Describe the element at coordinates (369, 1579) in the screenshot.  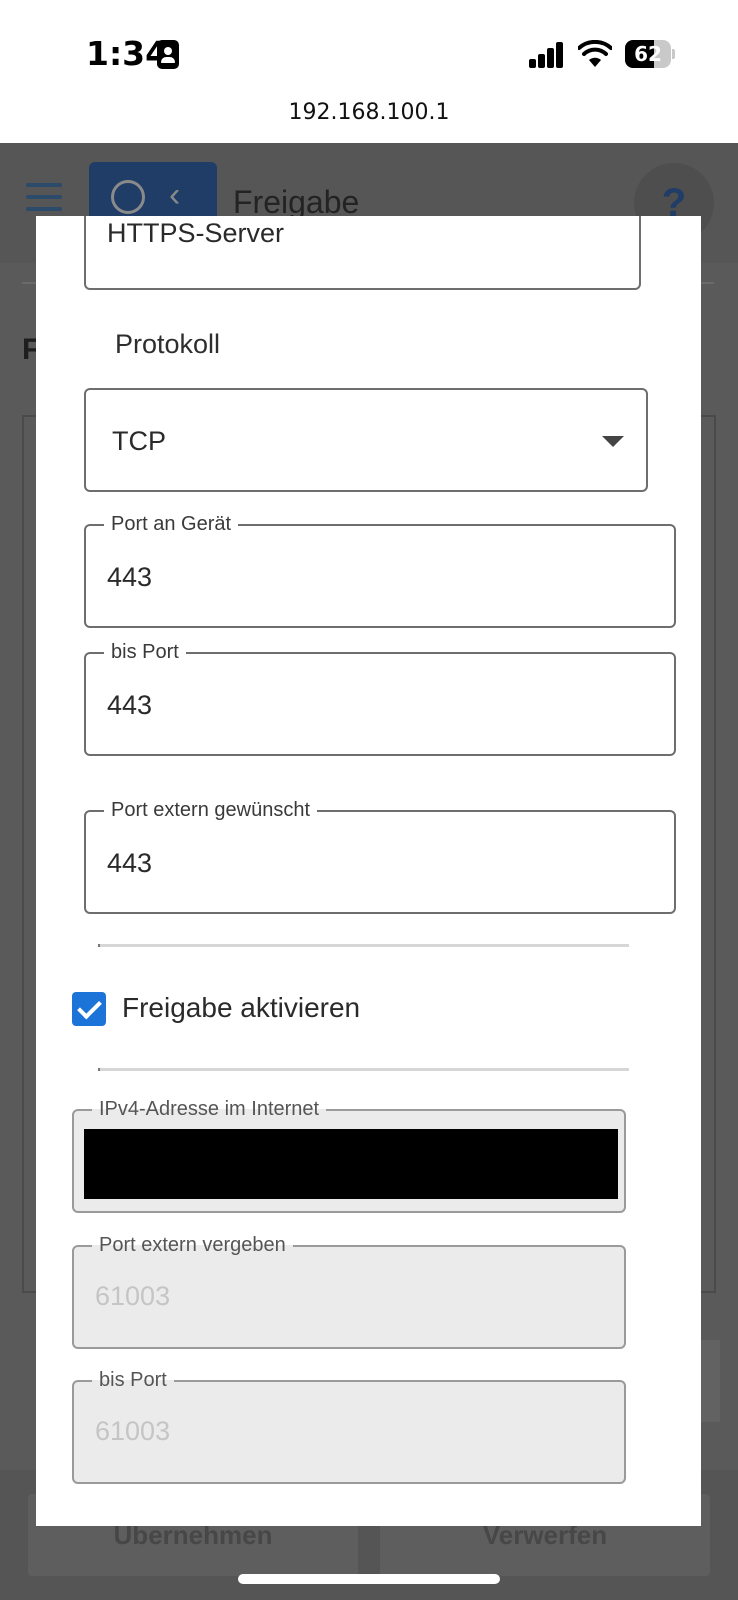
I see `home-indicator` at that location.